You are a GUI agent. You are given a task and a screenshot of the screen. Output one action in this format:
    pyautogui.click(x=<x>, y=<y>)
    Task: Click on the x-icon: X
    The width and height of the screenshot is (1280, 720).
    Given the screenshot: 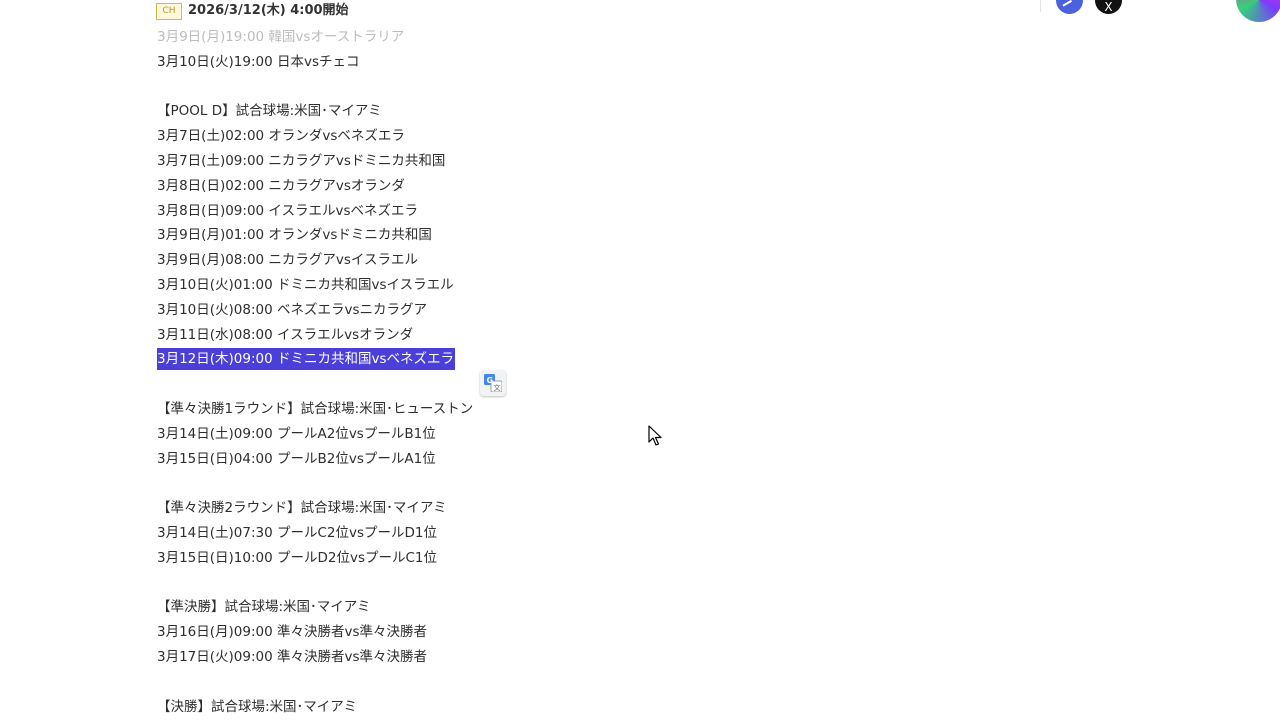 What is the action you would take?
    pyautogui.click(x=1108, y=7)
    